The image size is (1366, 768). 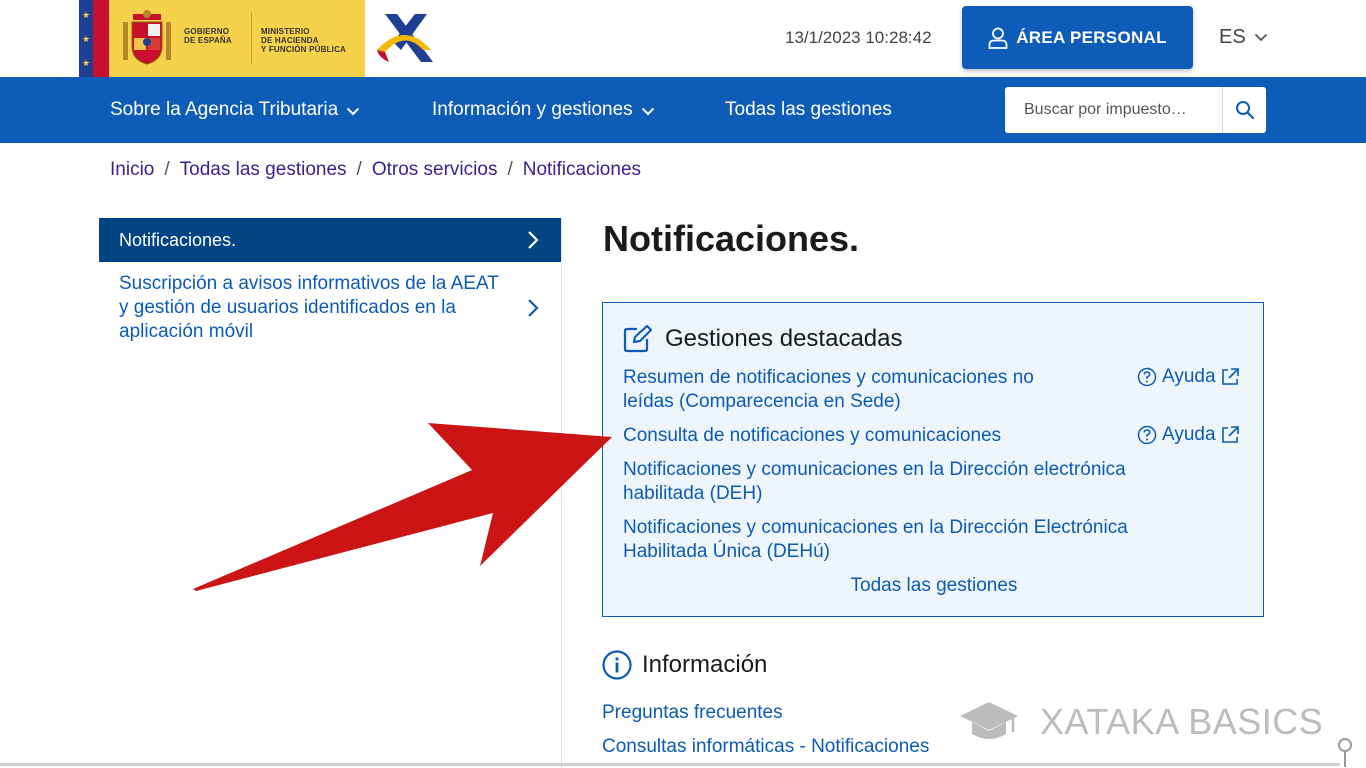 I want to click on gov-text-line: GOBIERNO, so click(x=207, y=31).